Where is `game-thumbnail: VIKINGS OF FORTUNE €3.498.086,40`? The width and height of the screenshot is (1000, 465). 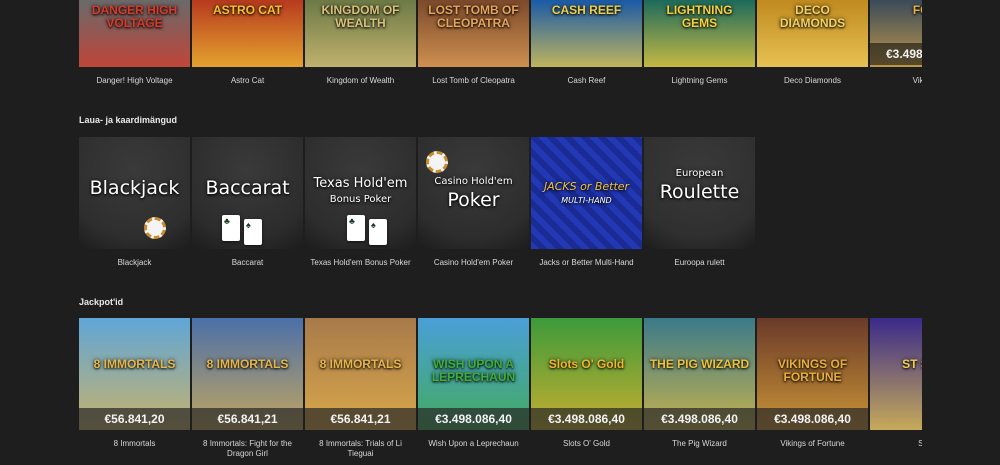
game-thumbnail: VIKINGS OF FORTUNE €3.498.086,40 is located at coordinates (812, 374).